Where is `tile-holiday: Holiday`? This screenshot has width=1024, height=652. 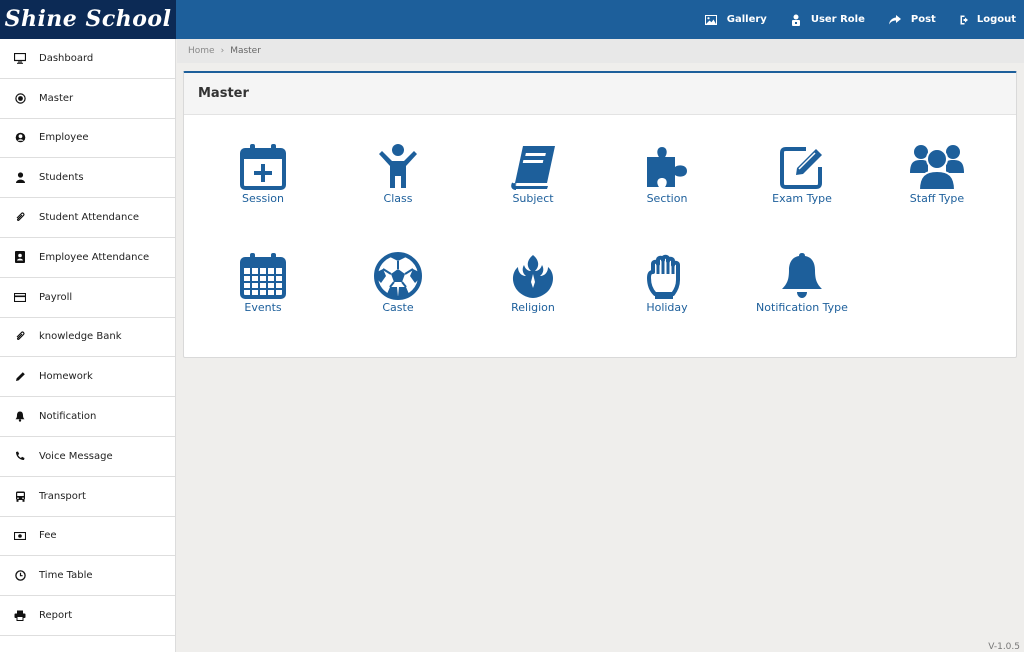
tile-holiday: Holiday is located at coordinates (667, 283).